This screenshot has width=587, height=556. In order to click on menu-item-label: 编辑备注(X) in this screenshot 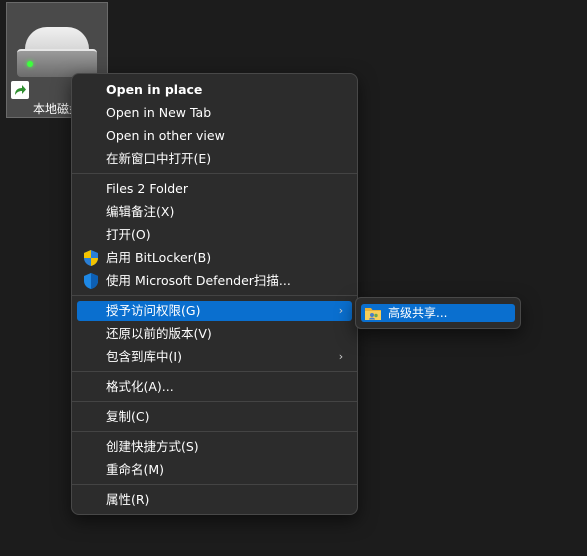, I will do `click(140, 211)`.